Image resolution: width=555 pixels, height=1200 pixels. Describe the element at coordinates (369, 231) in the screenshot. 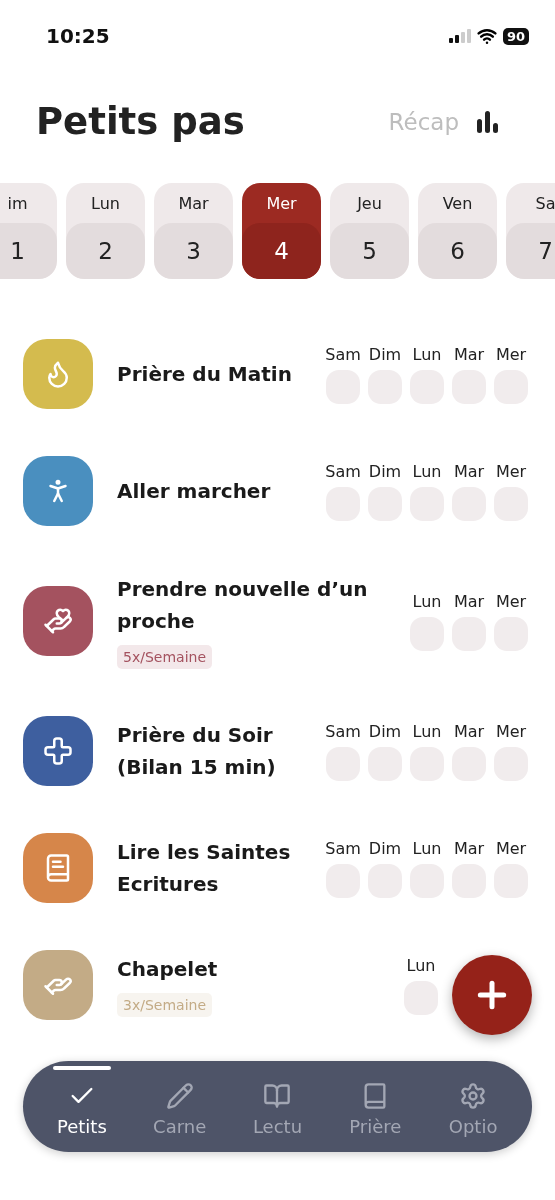

I see `day-tab: Jeu 5` at that location.